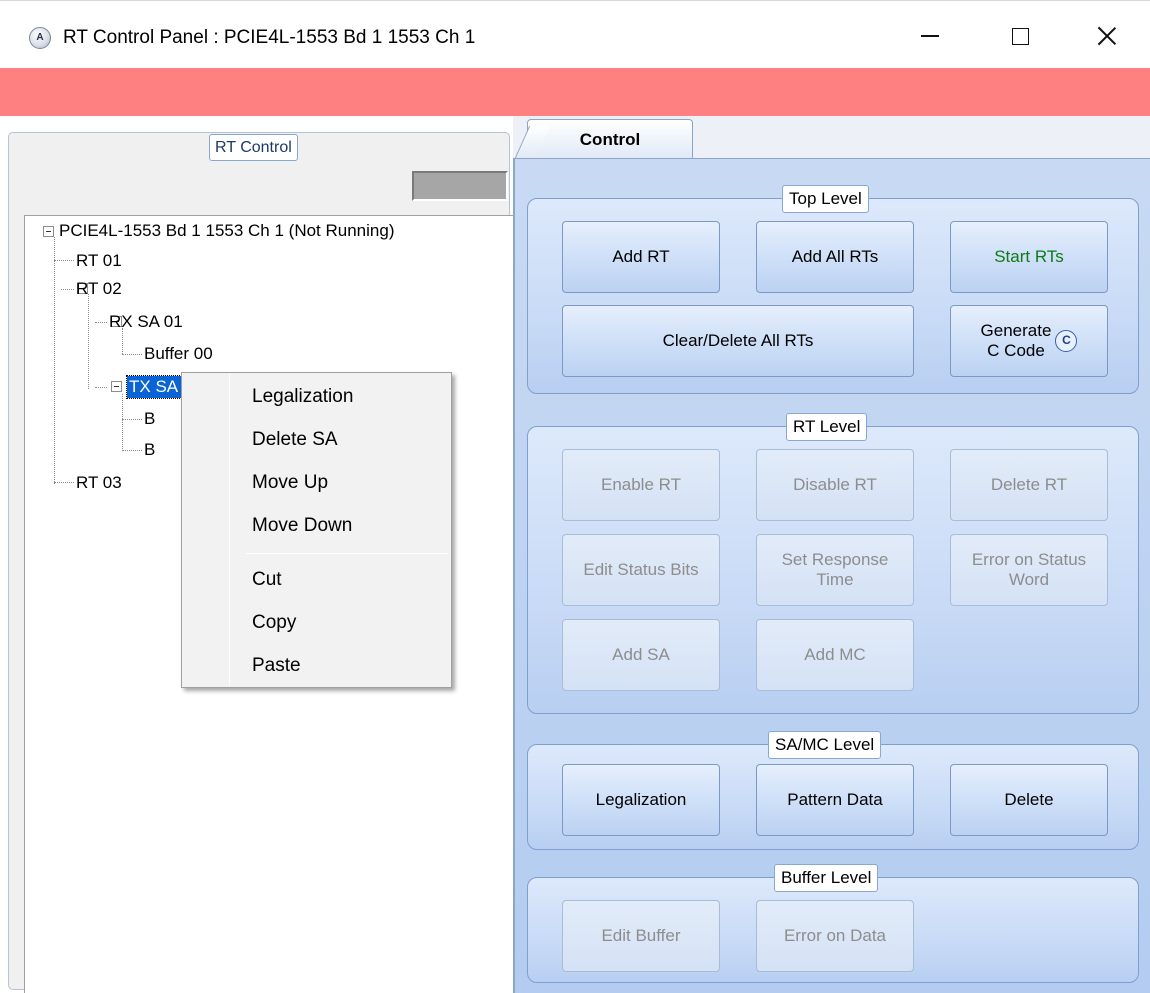 The image size is (1150, 993). What do you see at coordinates (826, 878) in the screenshot?
I see `buffer-level-legend: Buffer Level` at bounding box center [826, 878].